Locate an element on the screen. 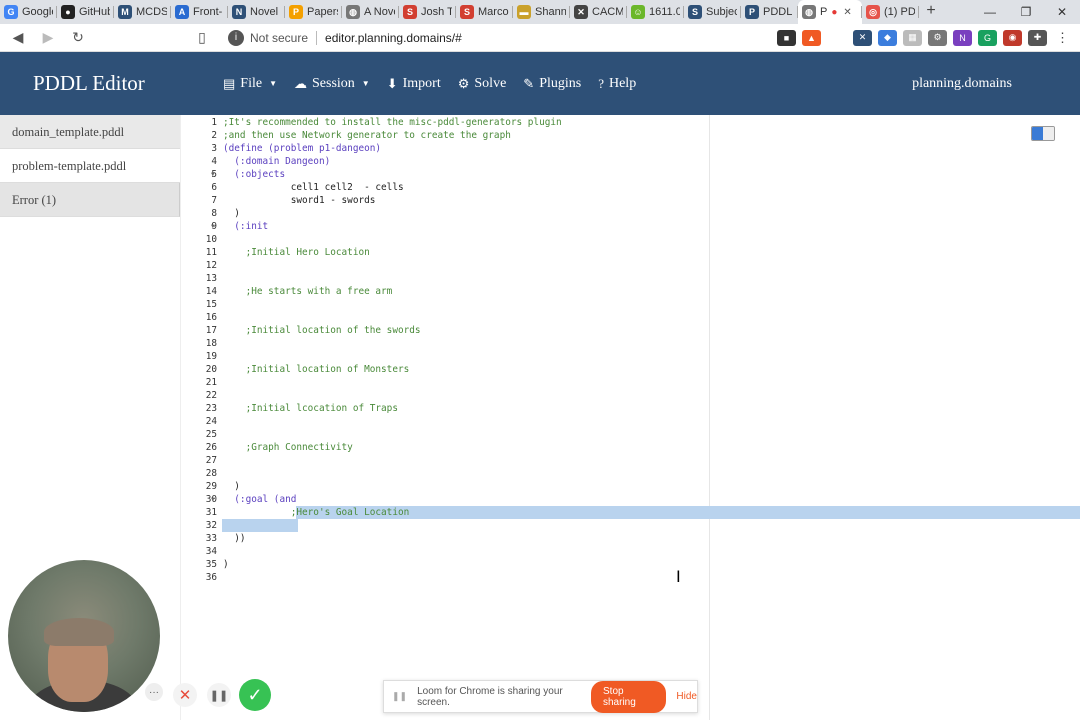  tab-label: Subject is located at coordinates (721, 12).